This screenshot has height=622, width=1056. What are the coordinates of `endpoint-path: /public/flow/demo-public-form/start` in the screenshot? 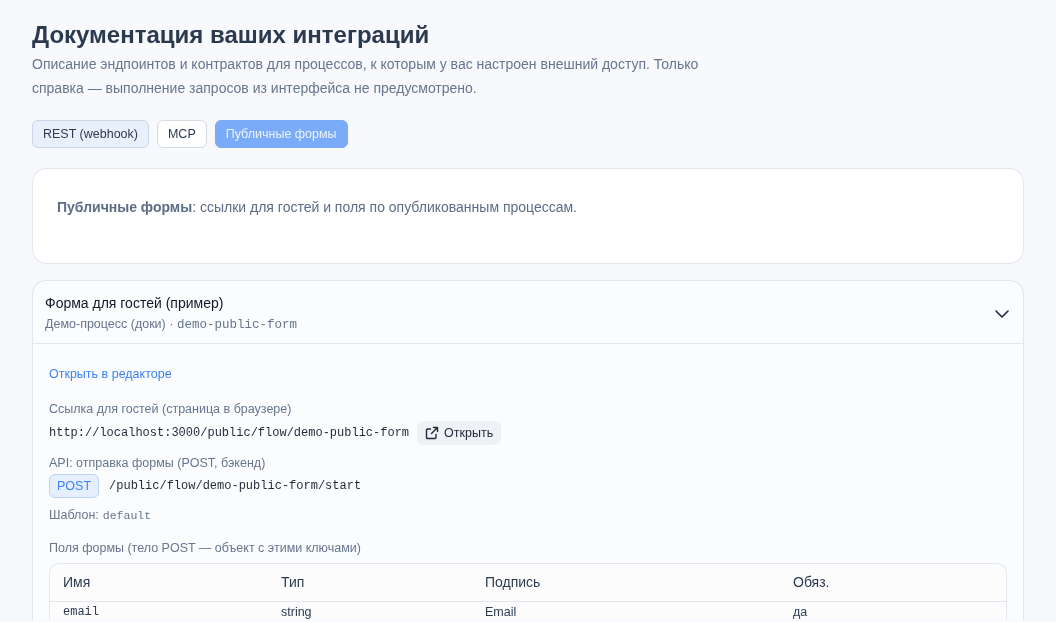 It's located at (235, 486).